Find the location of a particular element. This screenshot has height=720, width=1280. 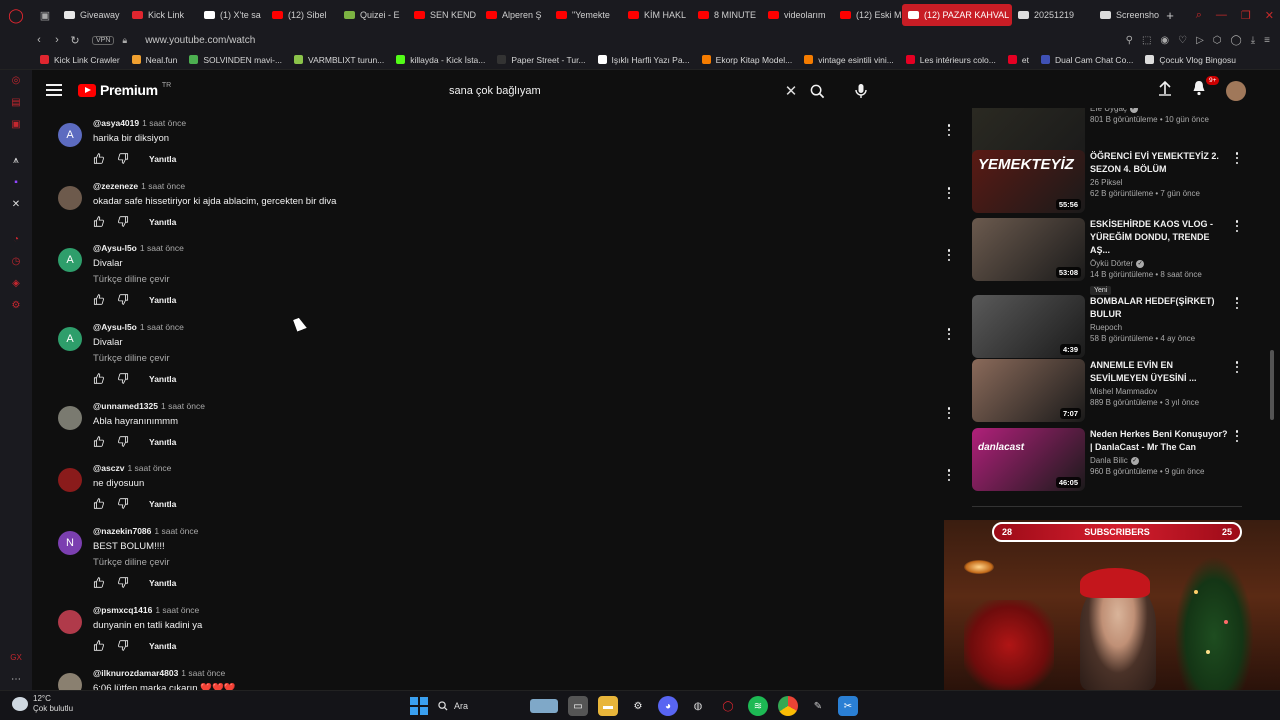

browser-tab: Quizei - E is located at coordinates (373, 15).